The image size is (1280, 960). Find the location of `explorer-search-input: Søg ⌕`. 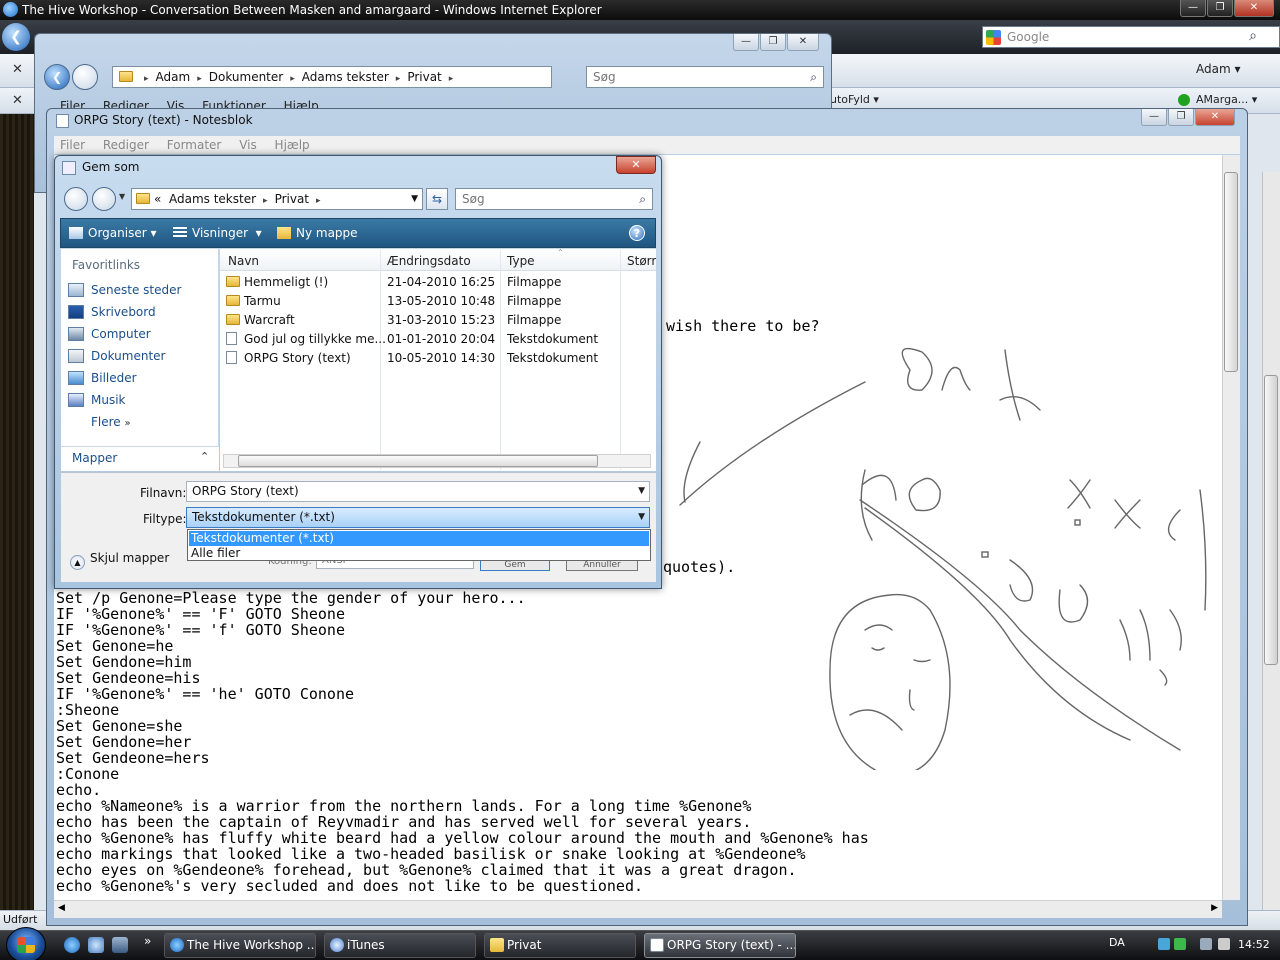

explorer-search-input: Søg ⌕ is located at coordinates (705, 77).